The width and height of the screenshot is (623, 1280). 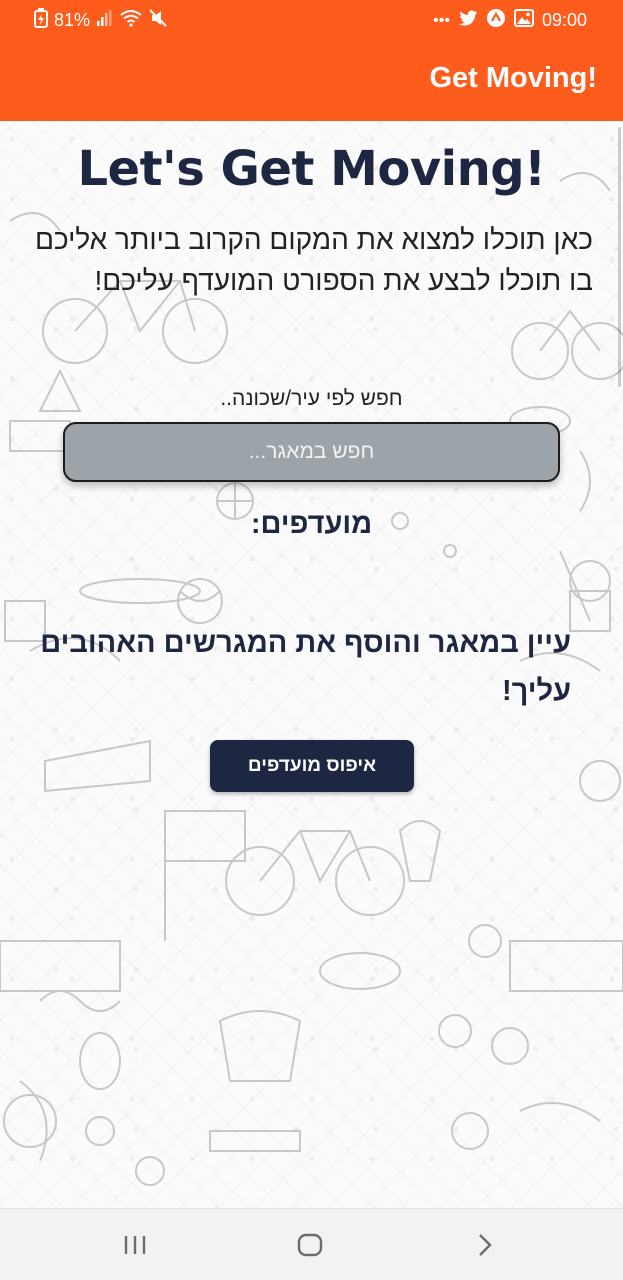 I want to click on battery-level: 81%, so click(x=72, y=20).